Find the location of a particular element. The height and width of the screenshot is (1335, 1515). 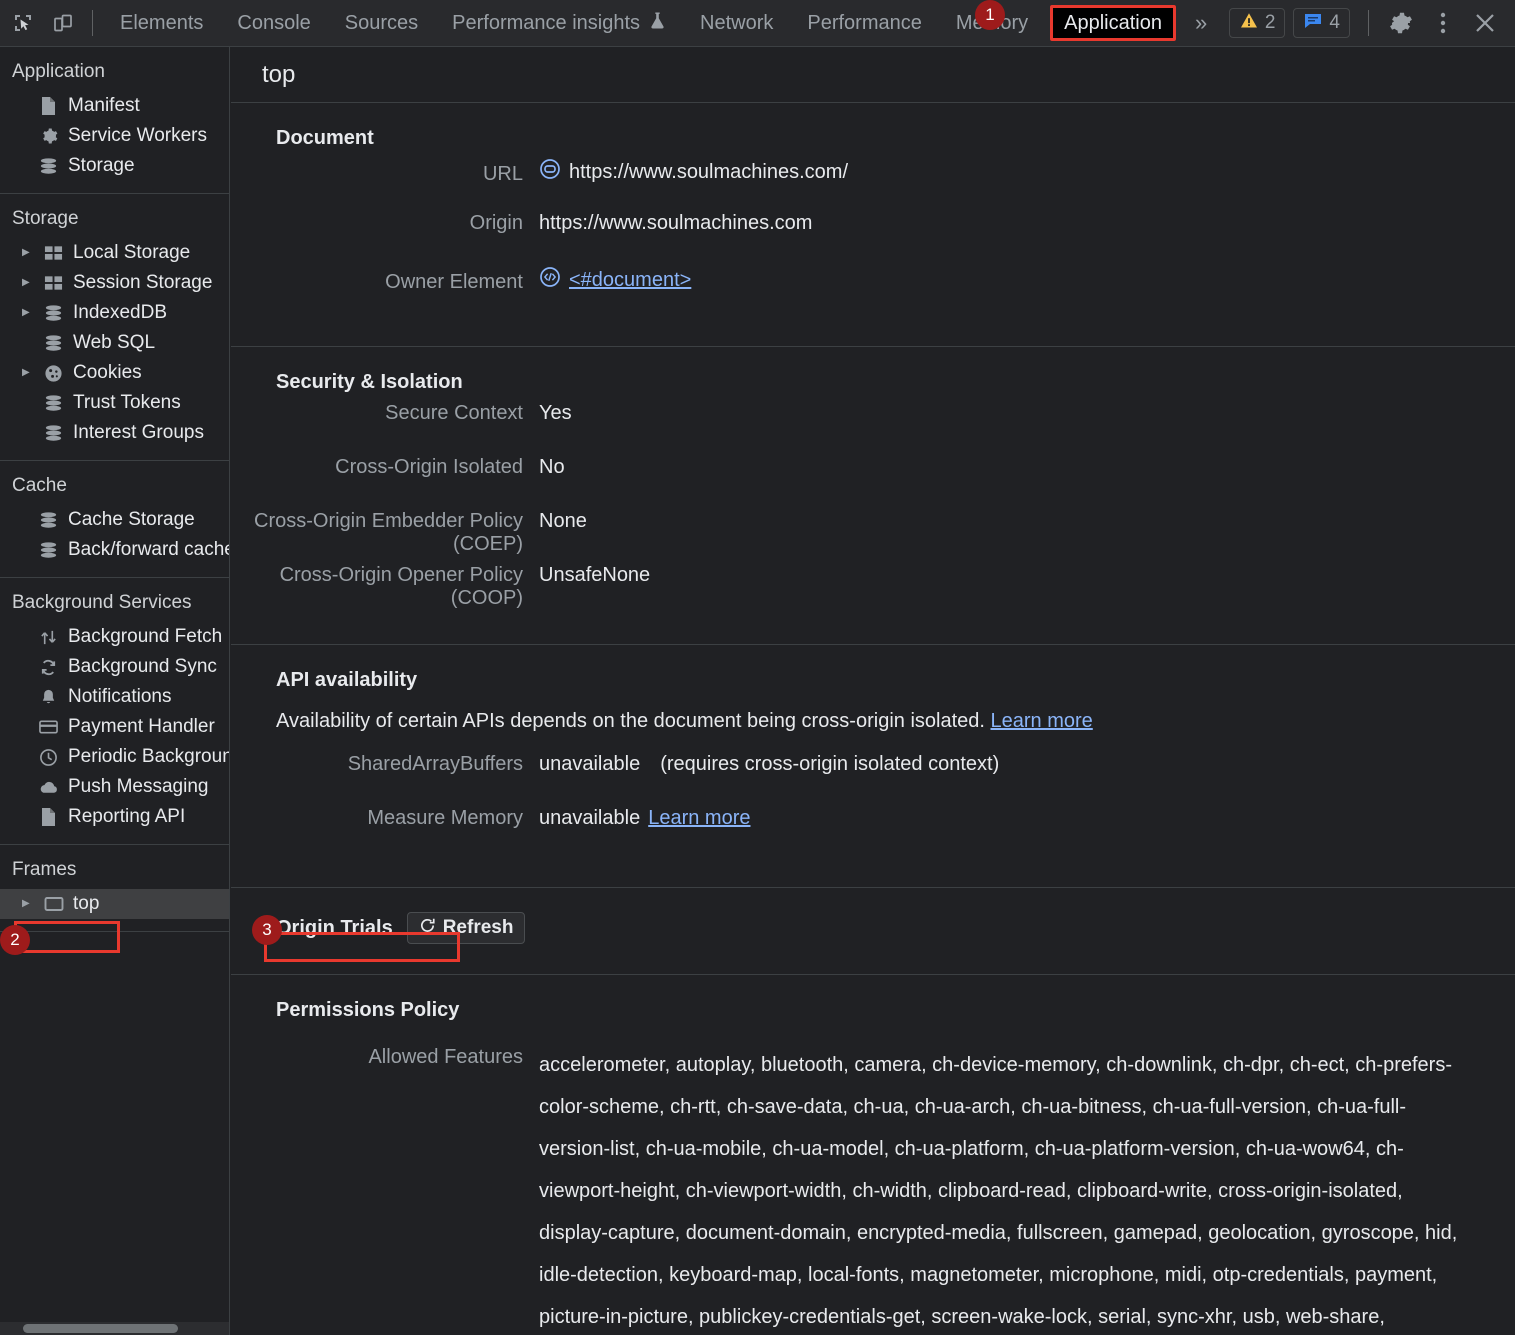

sidebar-item-local-storage: ▶ Local Storage is located at coordinates (114, 253).